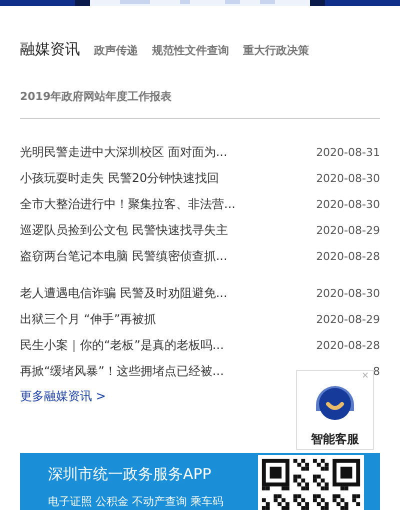 Image resolution: width=400 pixels, height=510 pixels. What do you see at coordinates (124, 230) in the screenshot?
I see `news-title: 巡逻队员捡到公文包 民警快速找寻失主` at bounding box center [124, 230].